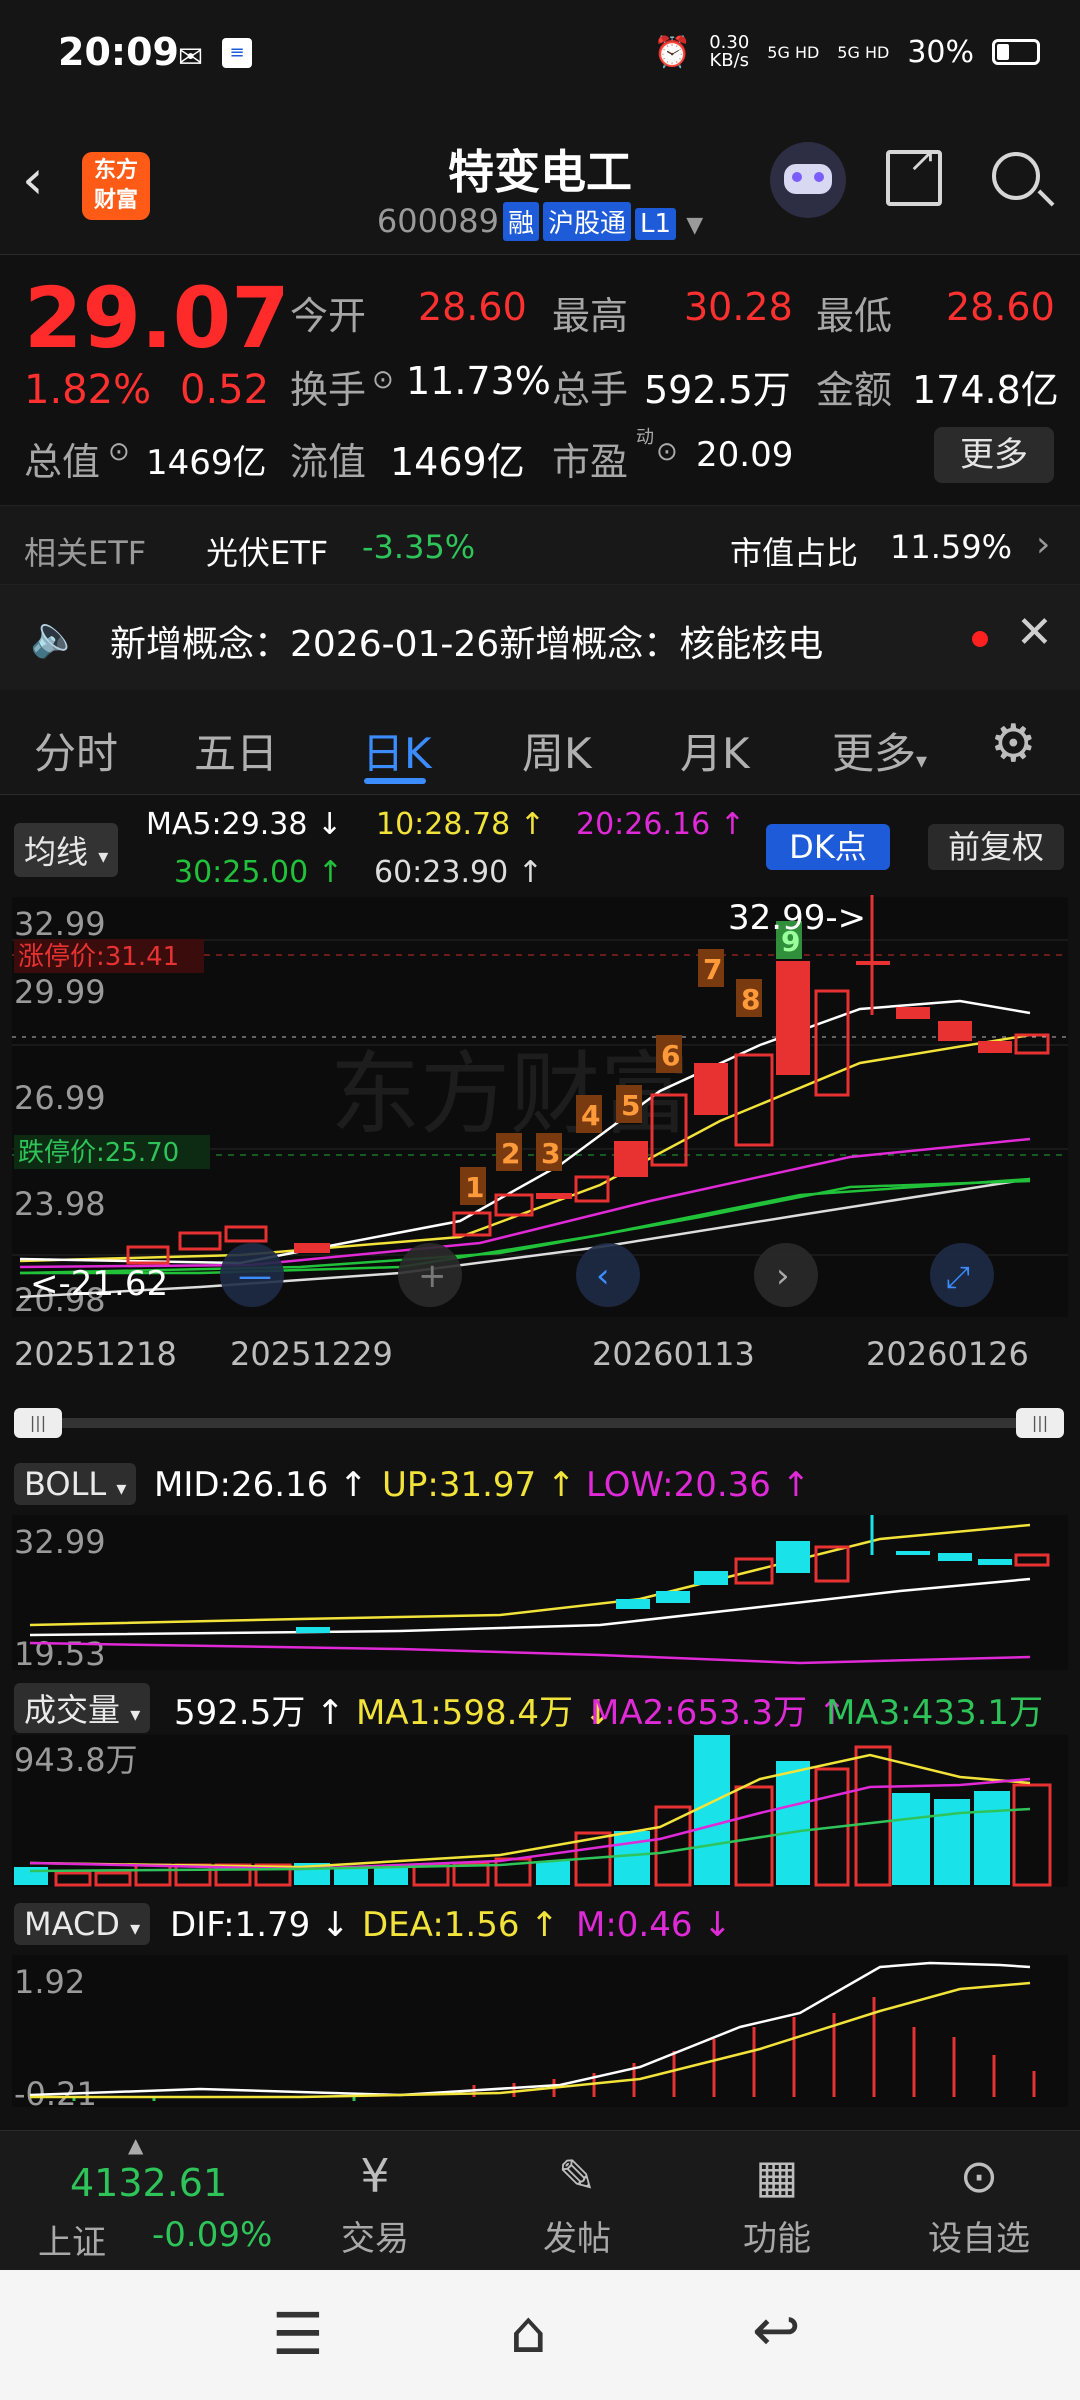 The width and height of the screenshot is (1080, 2400). What do you see at coordinates (539, 1423) in the screenshot?
I see `range-slider-track` at bounding box center [539, 1423].